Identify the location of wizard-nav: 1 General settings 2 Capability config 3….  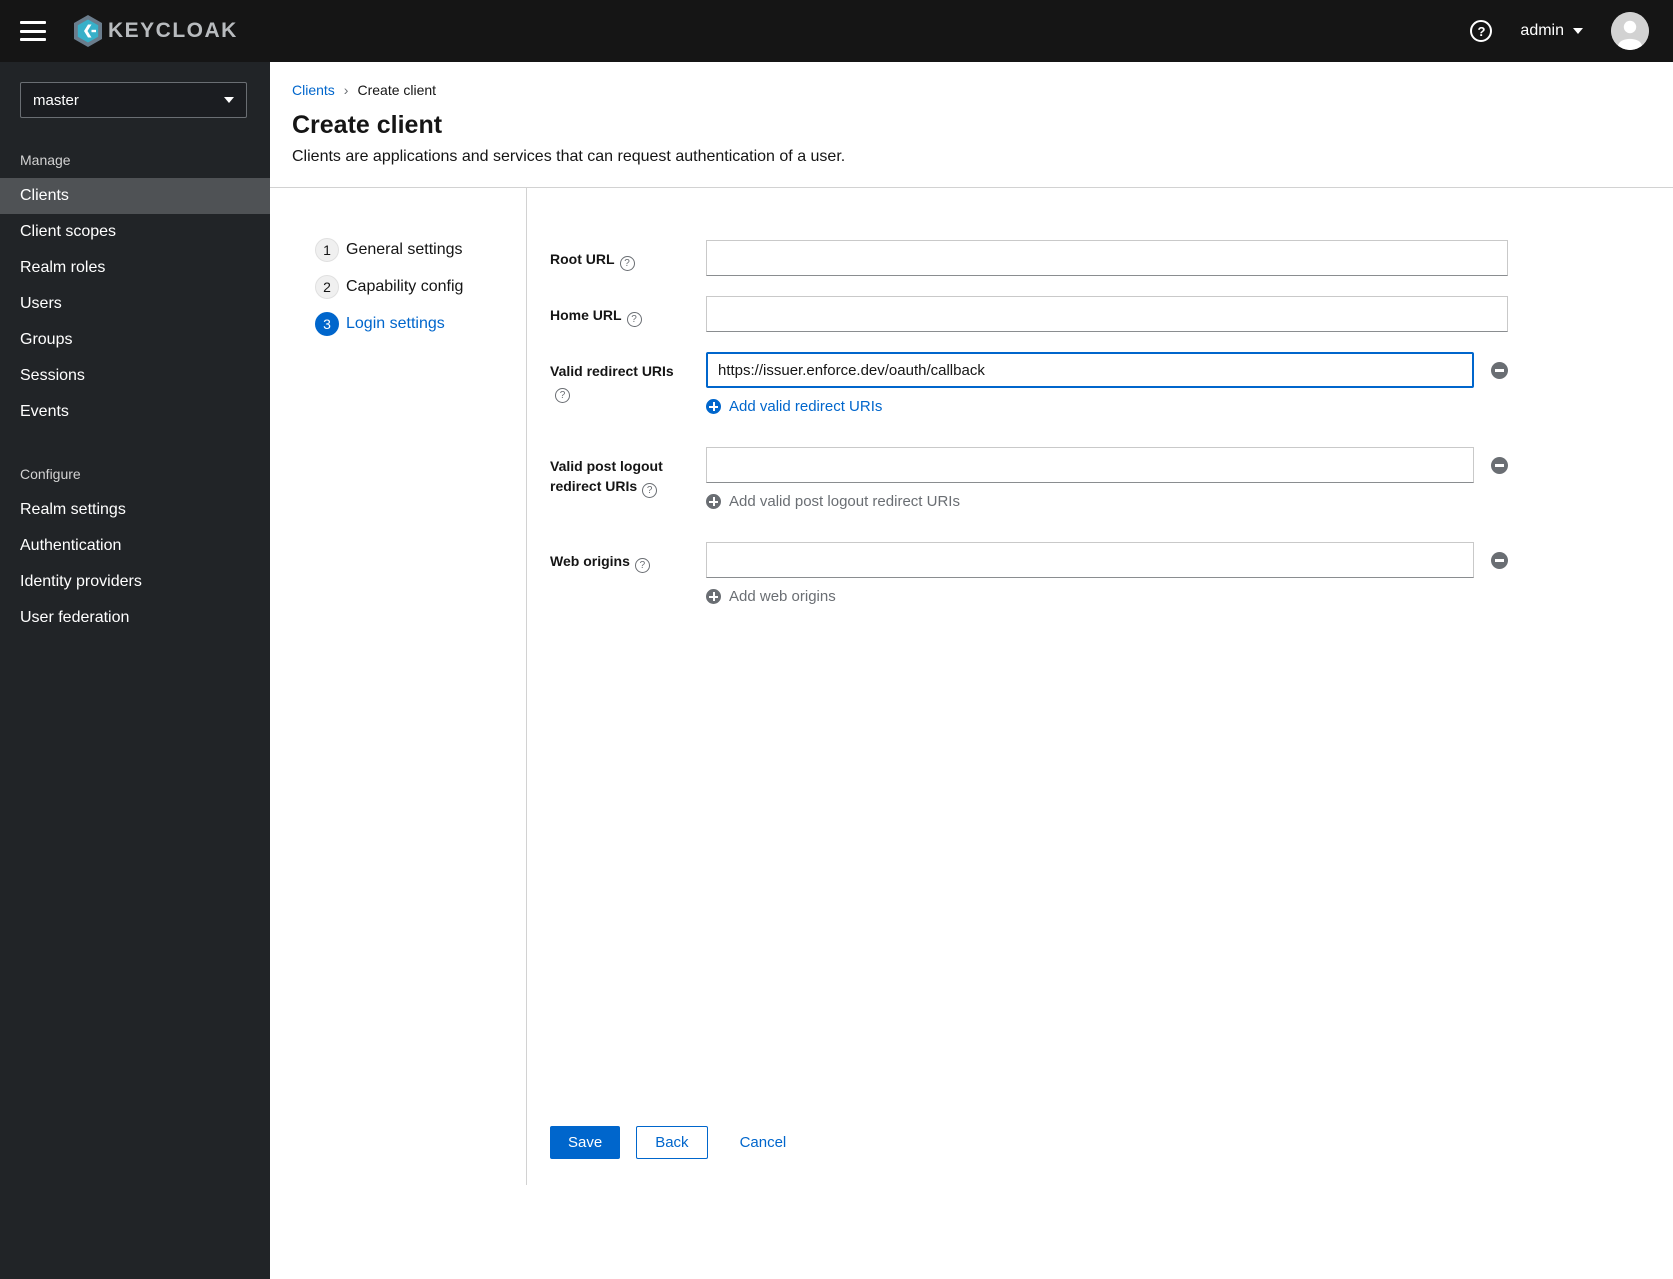
(398, 686).